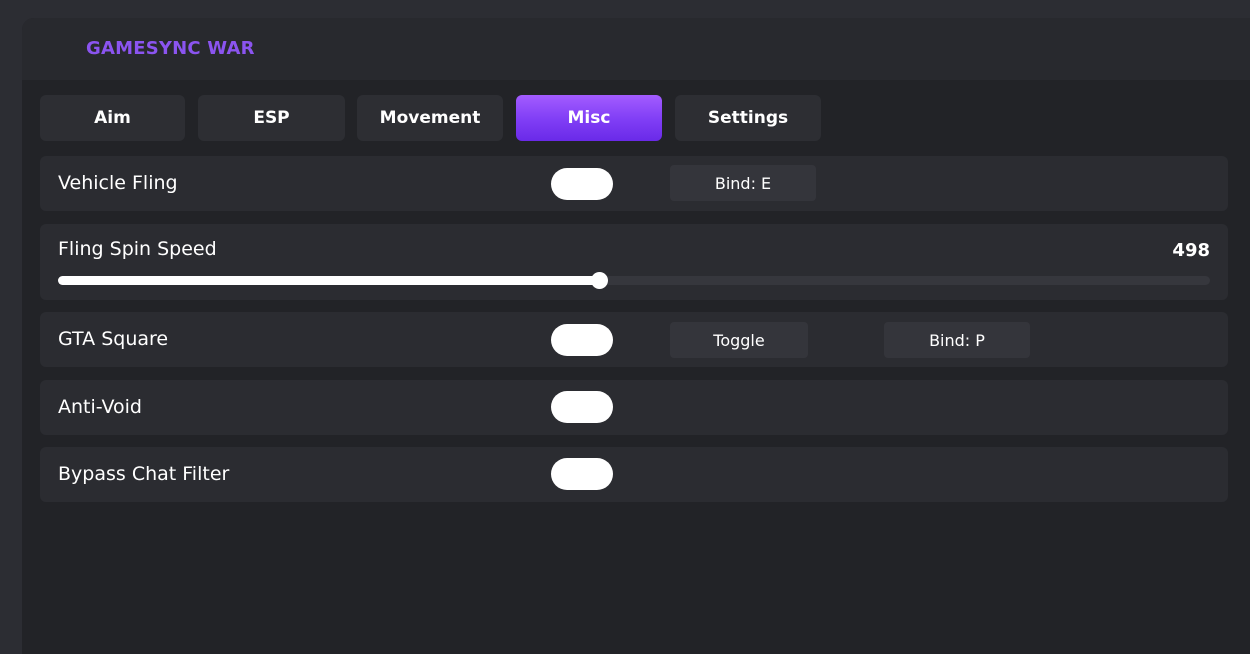  What do you see at coordinates (582, 340) in the screenshot?
I see `gta-square-toggle` at bounding box center [582, 340].